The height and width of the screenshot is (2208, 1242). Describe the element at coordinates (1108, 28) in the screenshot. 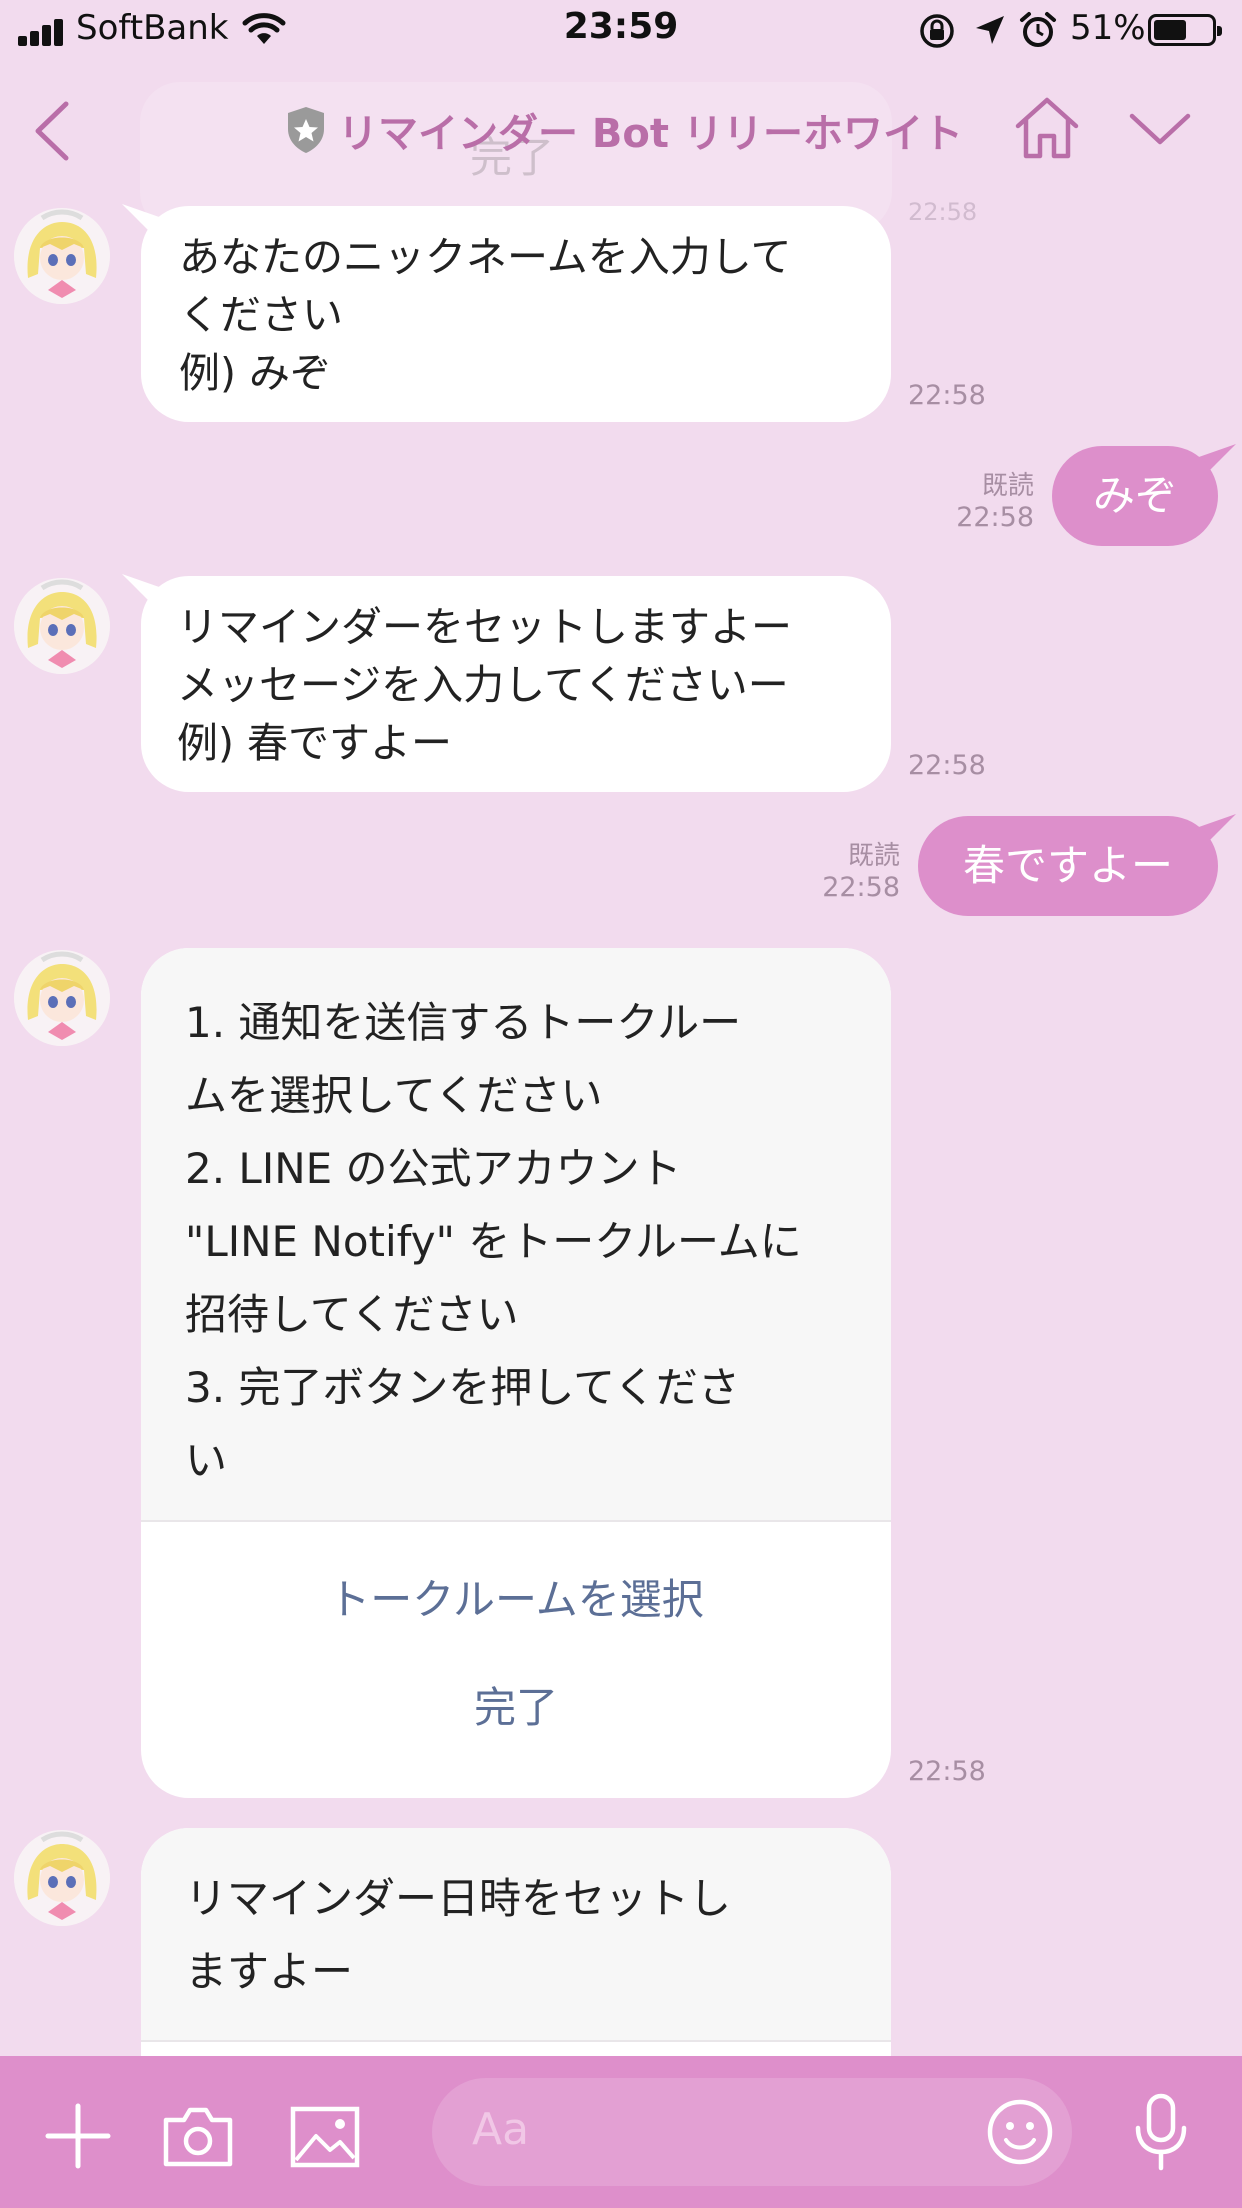

I see `battery-percentage: 51%` at that location.